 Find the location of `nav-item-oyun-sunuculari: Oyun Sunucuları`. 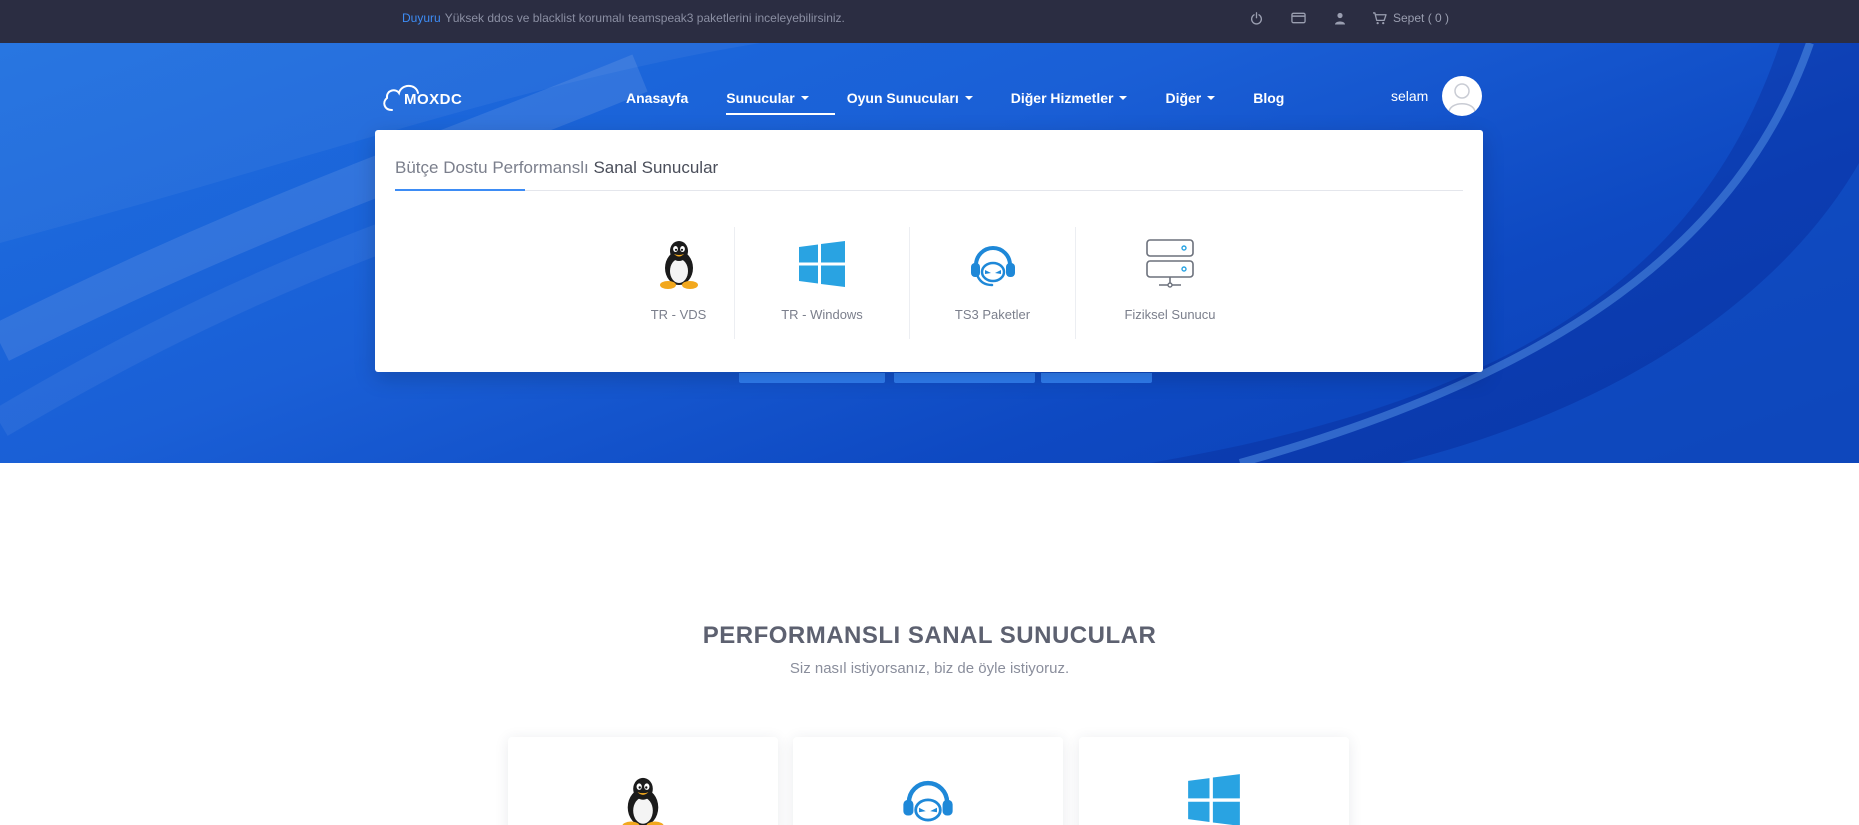

nav-item-oyun-sunuculari: Oyun Sunucuları is located at coordinates (910, 98).